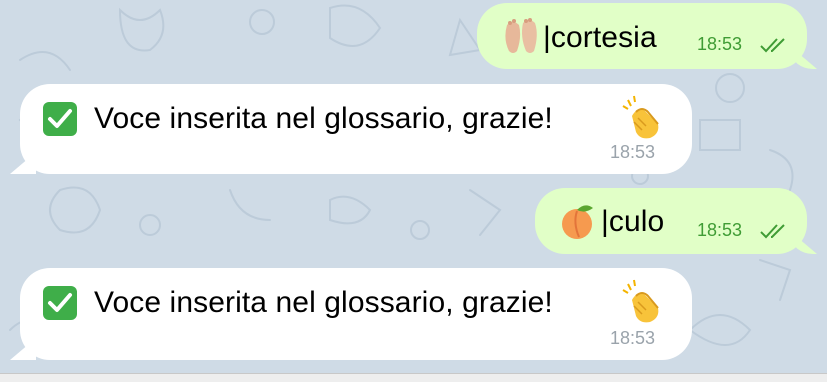 This screenshot has width=827, height=382. I want to click on outgoing-message-bubble: |cortesia 18:53, so click(642, 36).